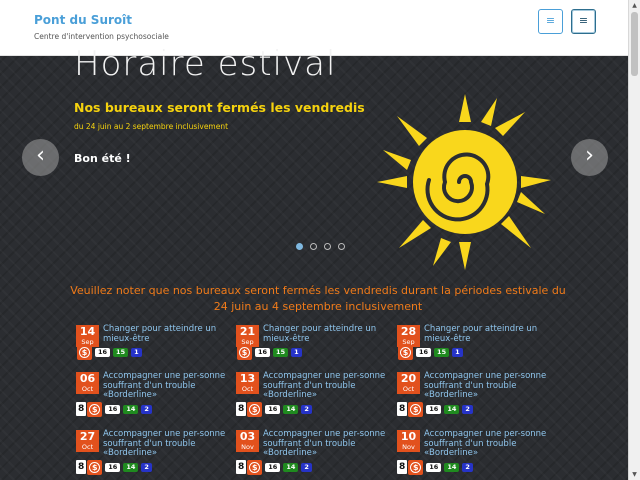 The height and width of the screenshot is (480, 640). Describe the element at coordinates (87, 436) in the screenshot. I see `event-day: 27` at that location.